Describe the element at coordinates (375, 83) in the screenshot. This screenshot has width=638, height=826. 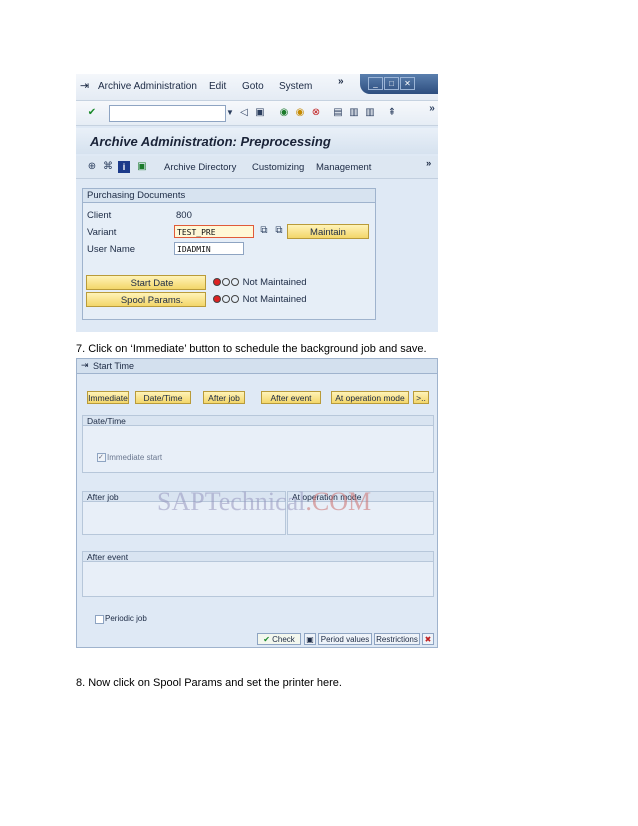
I see `minimize-icon: _` at that location.